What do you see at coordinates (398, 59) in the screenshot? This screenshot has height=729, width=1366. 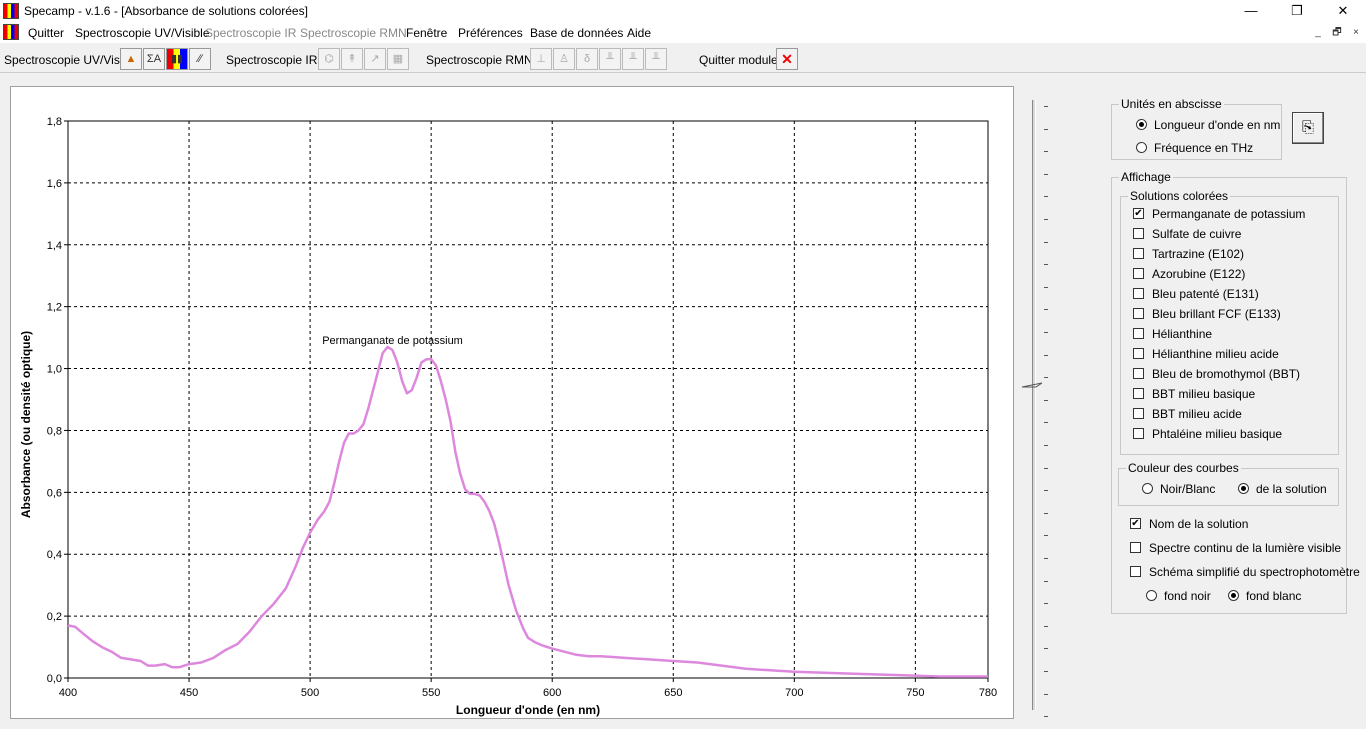 I see `ir-table-button: ▦` at bounding box center [398, 59].